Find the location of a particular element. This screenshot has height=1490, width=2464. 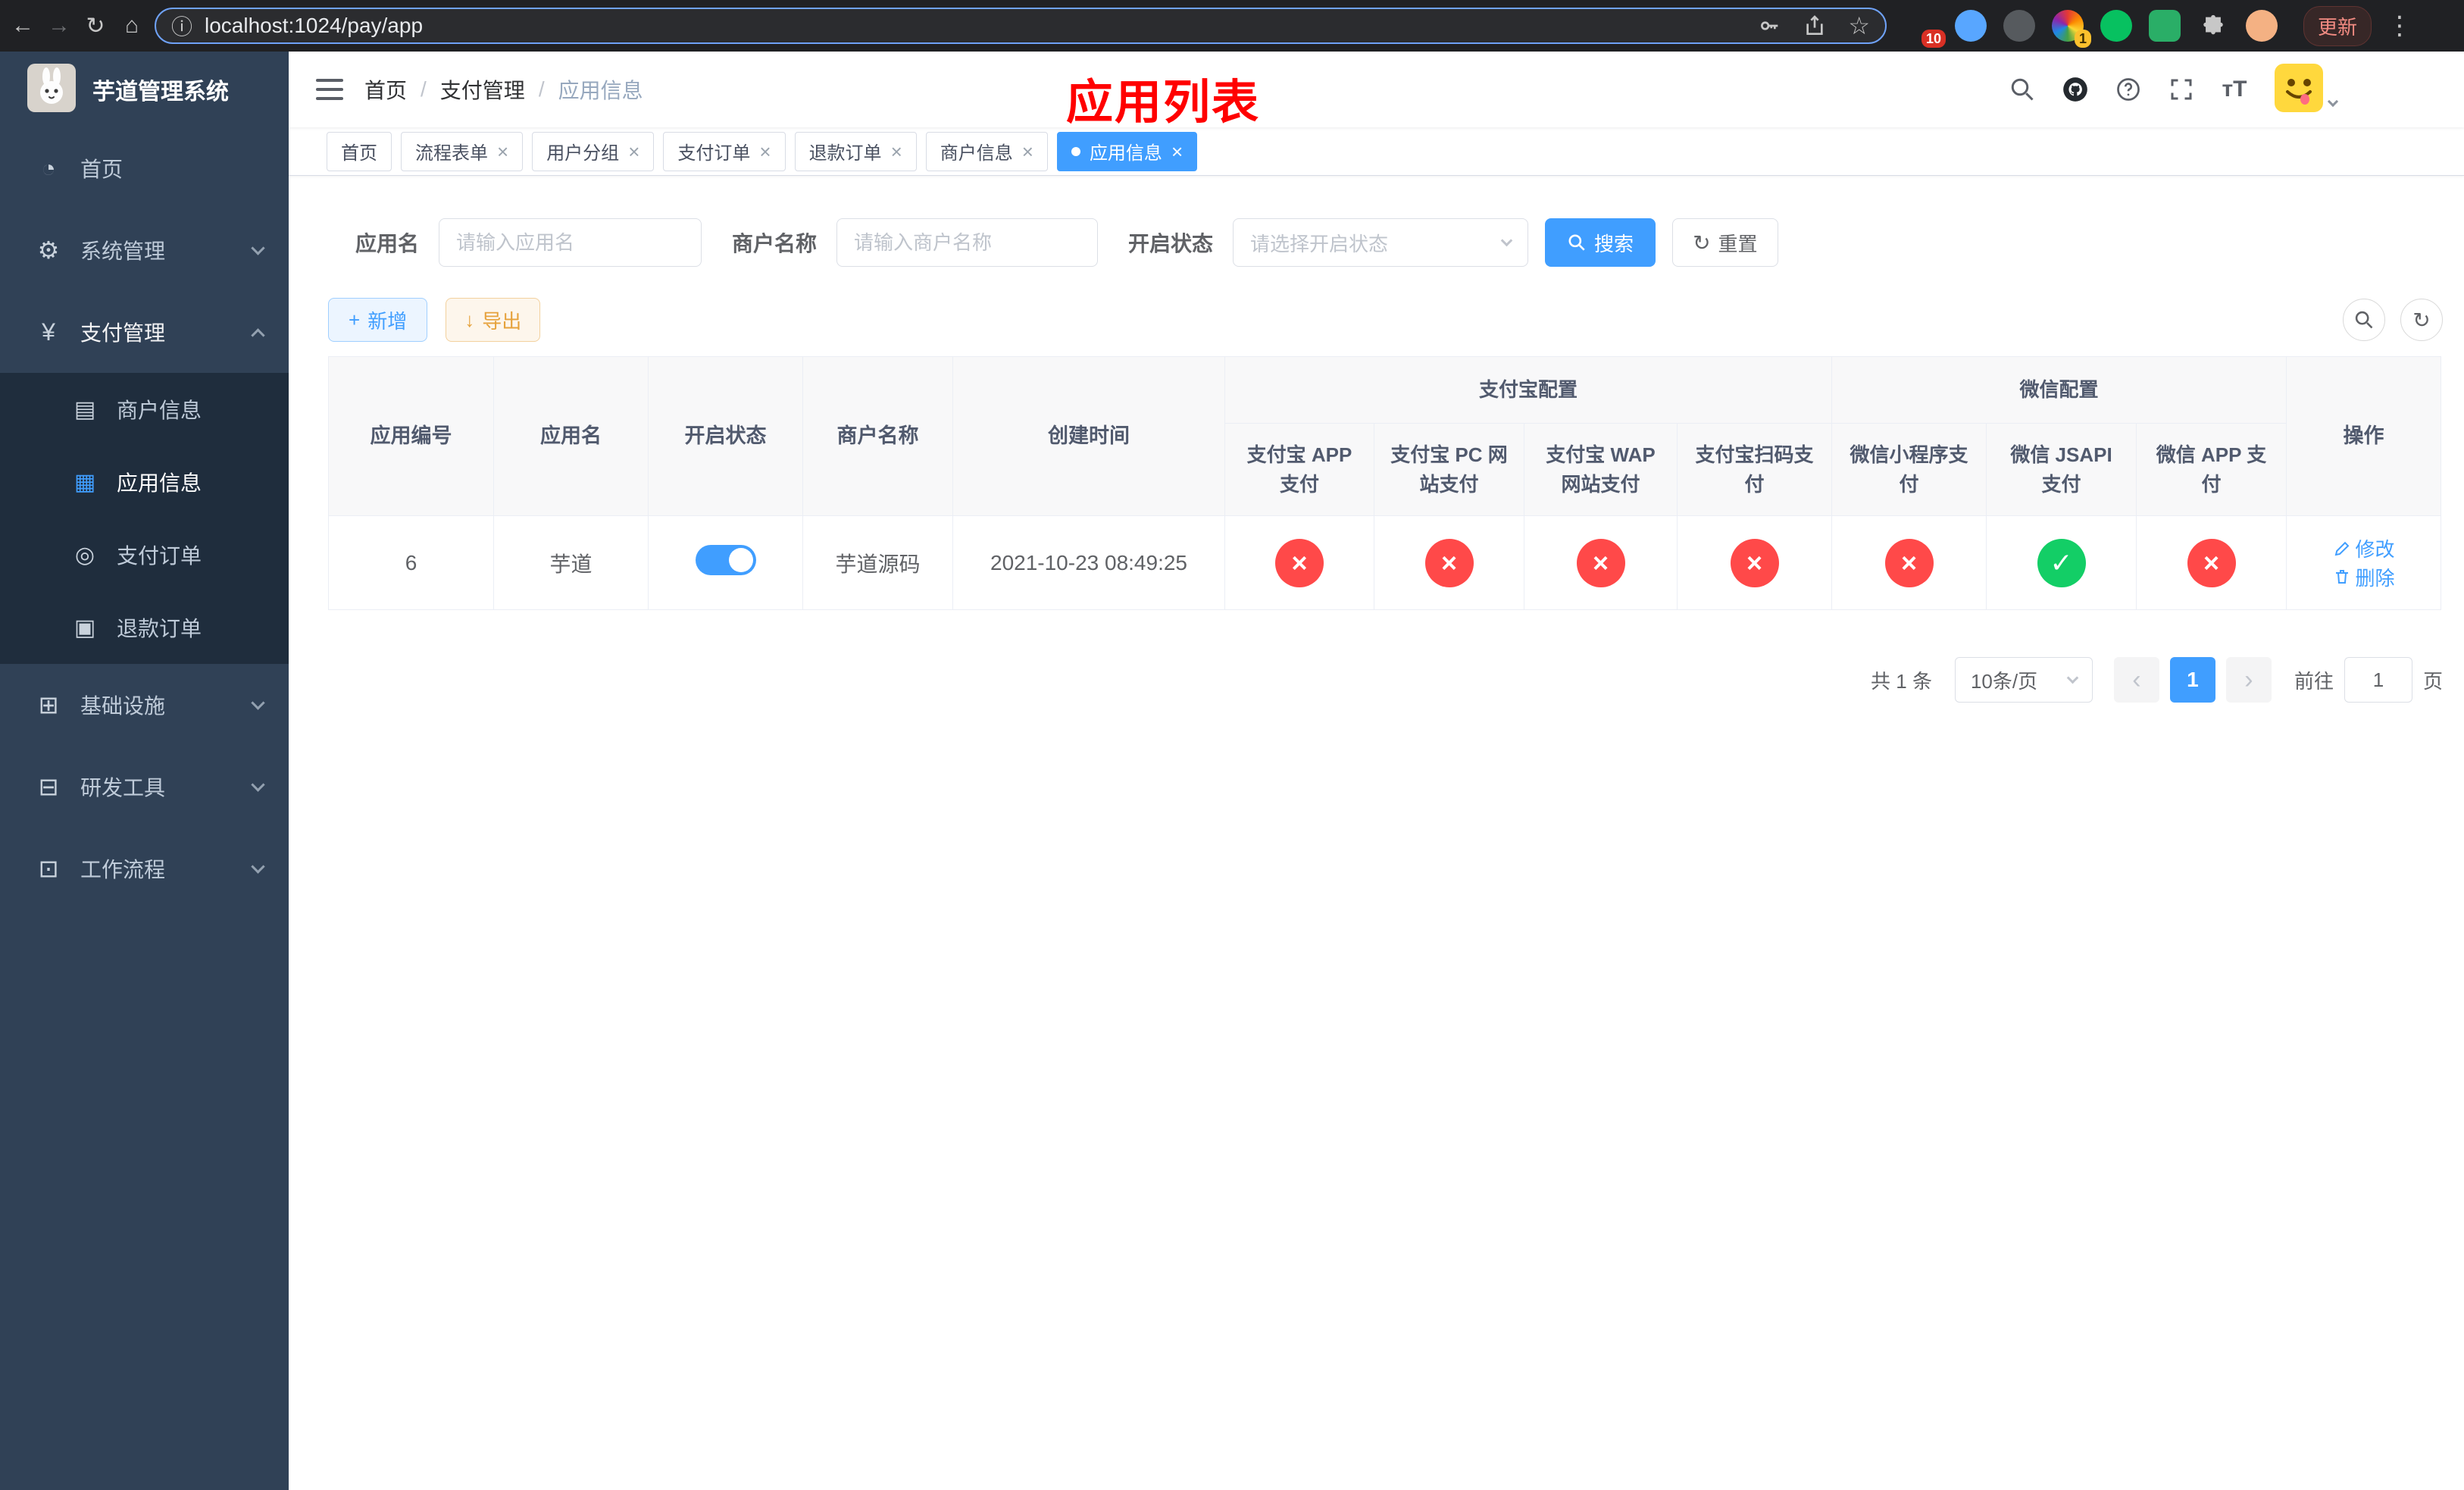

tab-app-info: 应用信息 × is located at coordinates (1127, 151).